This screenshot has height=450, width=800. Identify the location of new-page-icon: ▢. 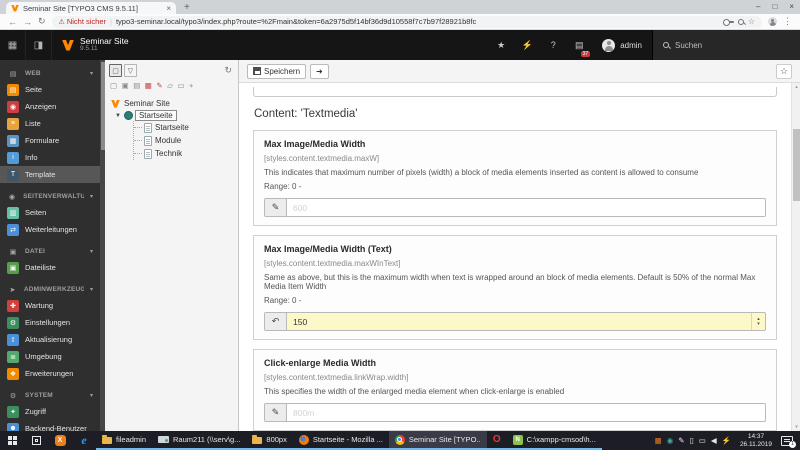
(113, 85).